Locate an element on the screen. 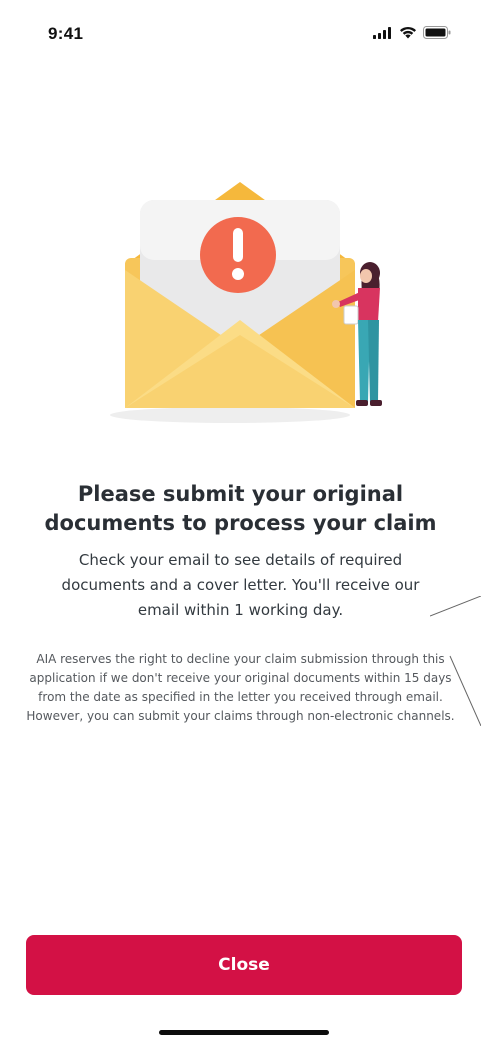  cellular-signal-icon is located at coordinates (382, 32).